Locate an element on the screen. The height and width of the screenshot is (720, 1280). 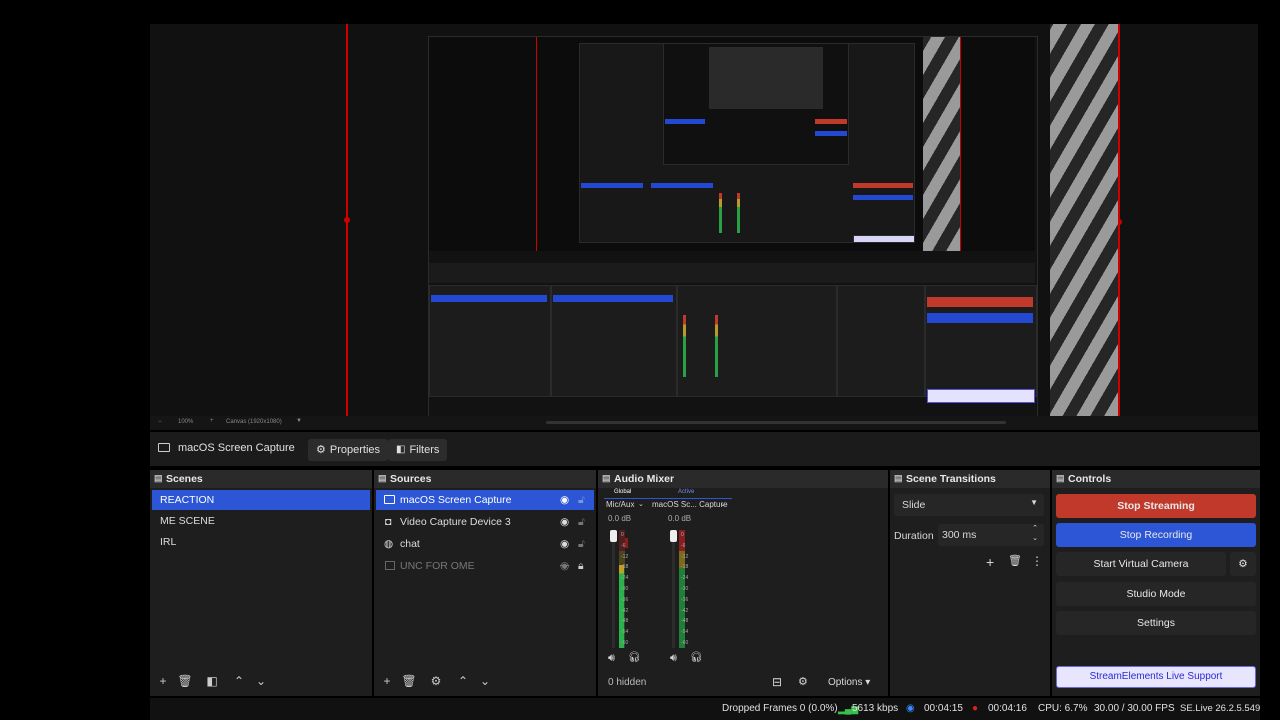
streamelements-support-button: StreamElements Live Support is located at coordinates (1156, 677).